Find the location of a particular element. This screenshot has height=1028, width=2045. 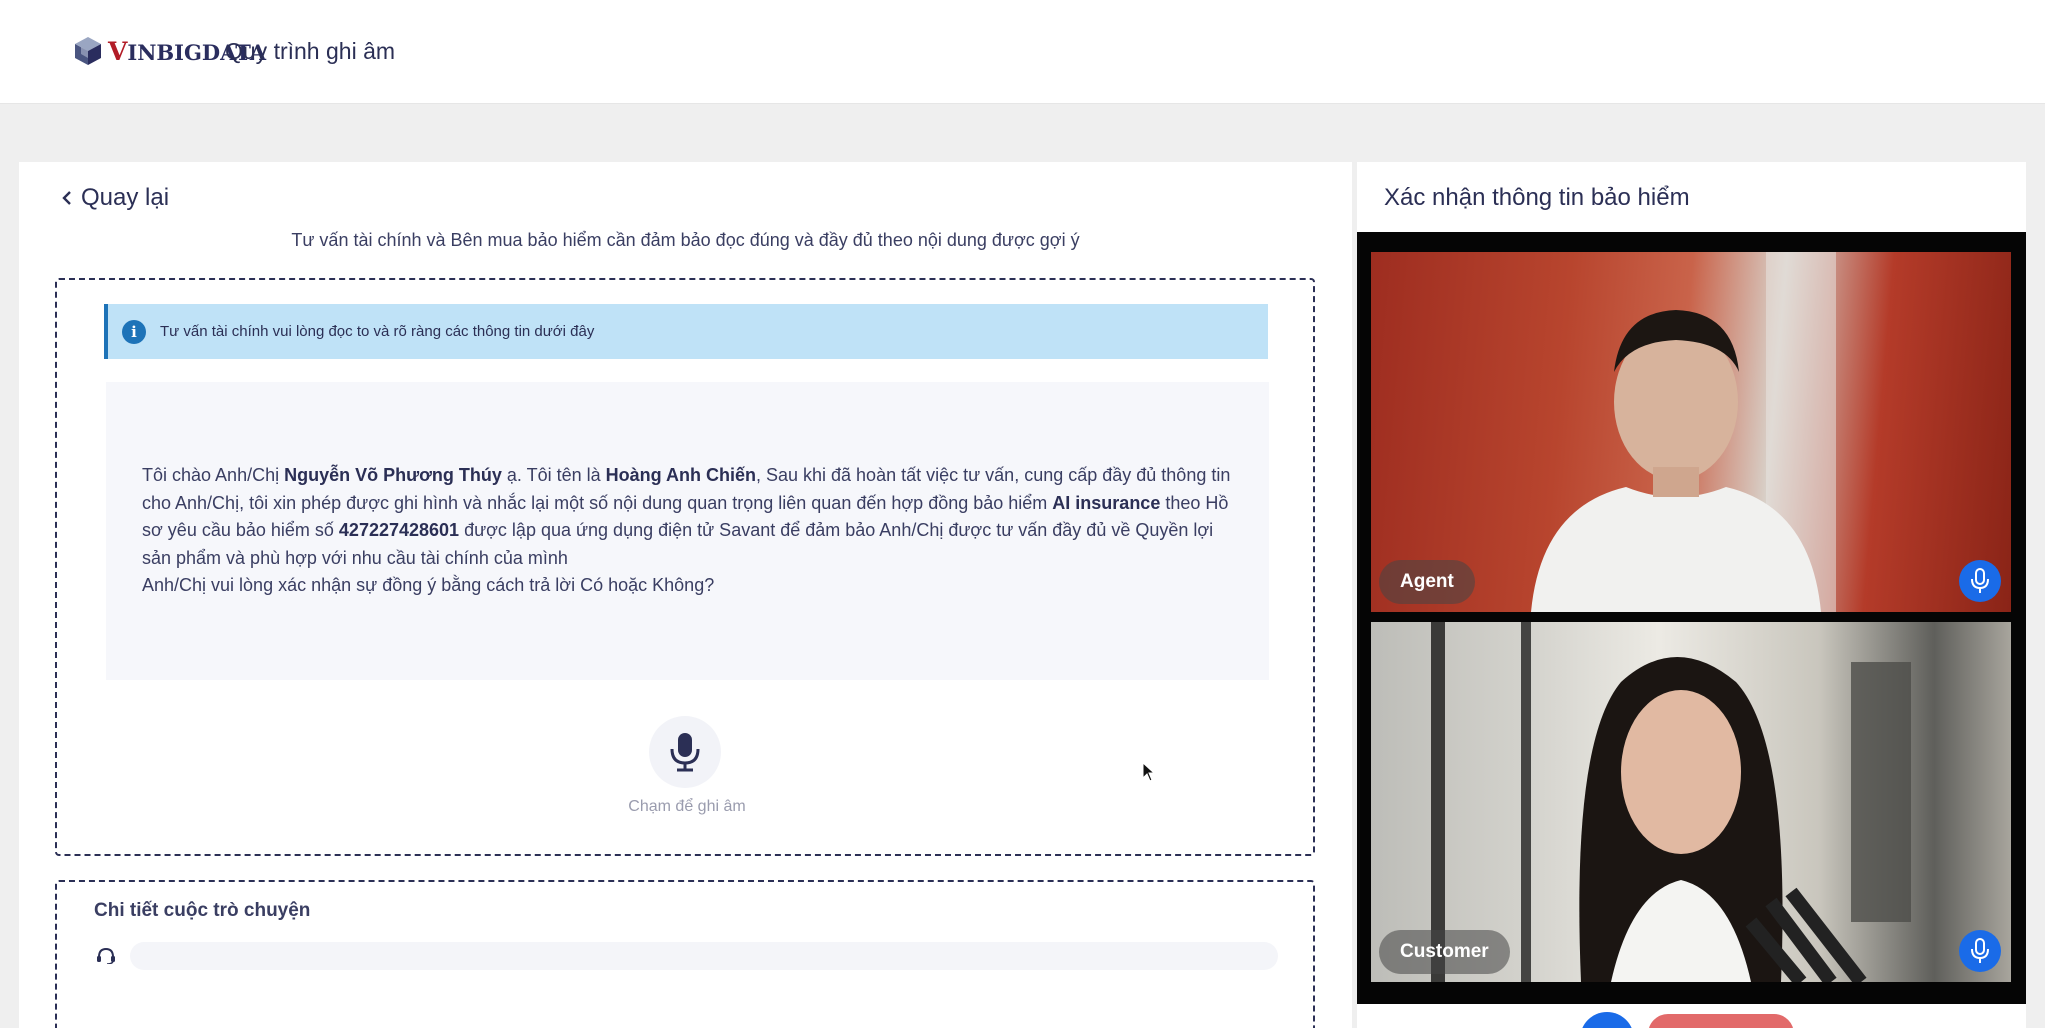

video-panel-title: Xác nhận thông tin bảo hiểm is located at coordinates (1537, 197).